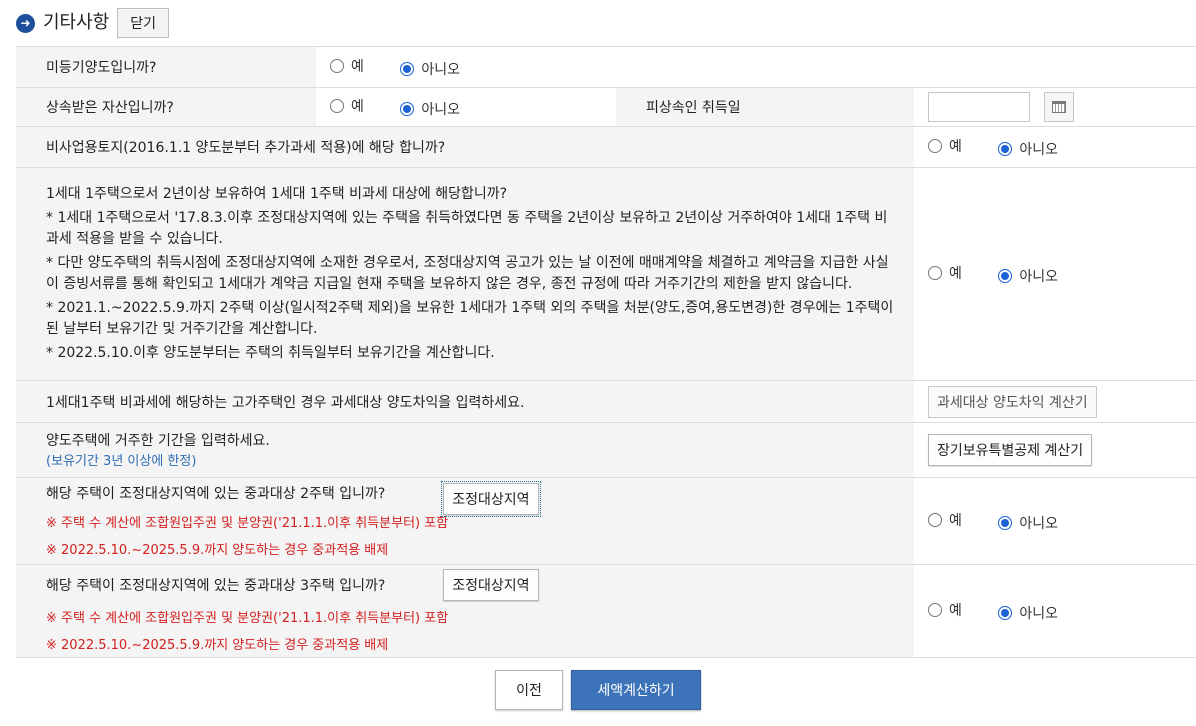 Image resolution: width=1196 pixels, height=726 pixels. I want to click on adjustment-area-button-3: 조정대상지역, so click(491, 585).